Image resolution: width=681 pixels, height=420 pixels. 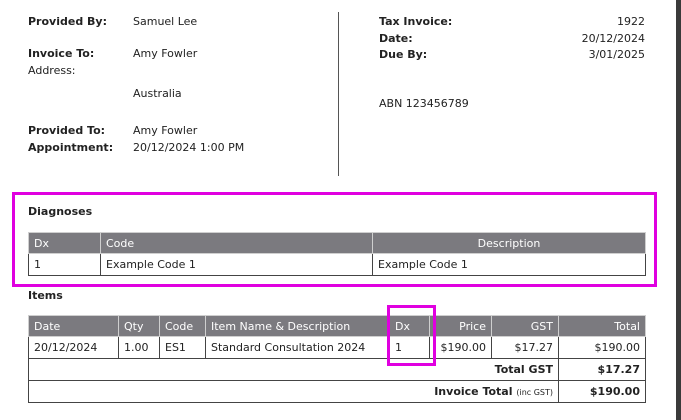 I want to click on invoice-total-note: (inc GST), so click(x=534, y=392).